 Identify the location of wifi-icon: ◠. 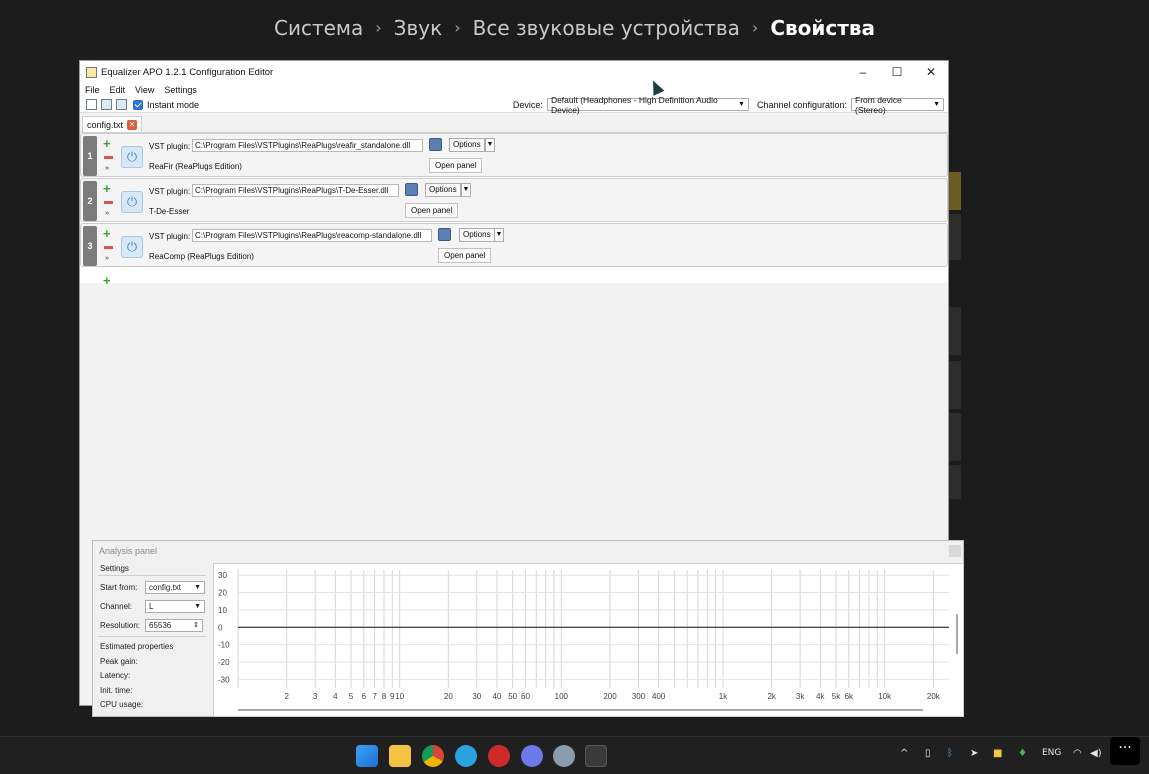
(1077, 753).